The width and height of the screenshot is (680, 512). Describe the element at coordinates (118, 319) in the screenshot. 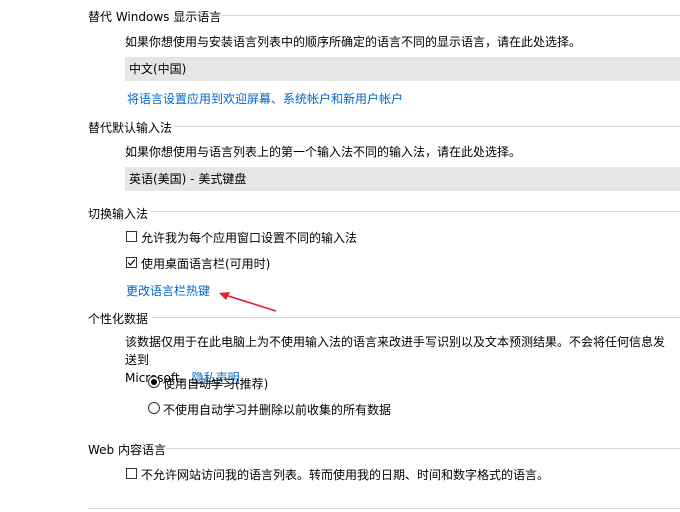

I see `section-title-personalization: 个性化数据` at that location.